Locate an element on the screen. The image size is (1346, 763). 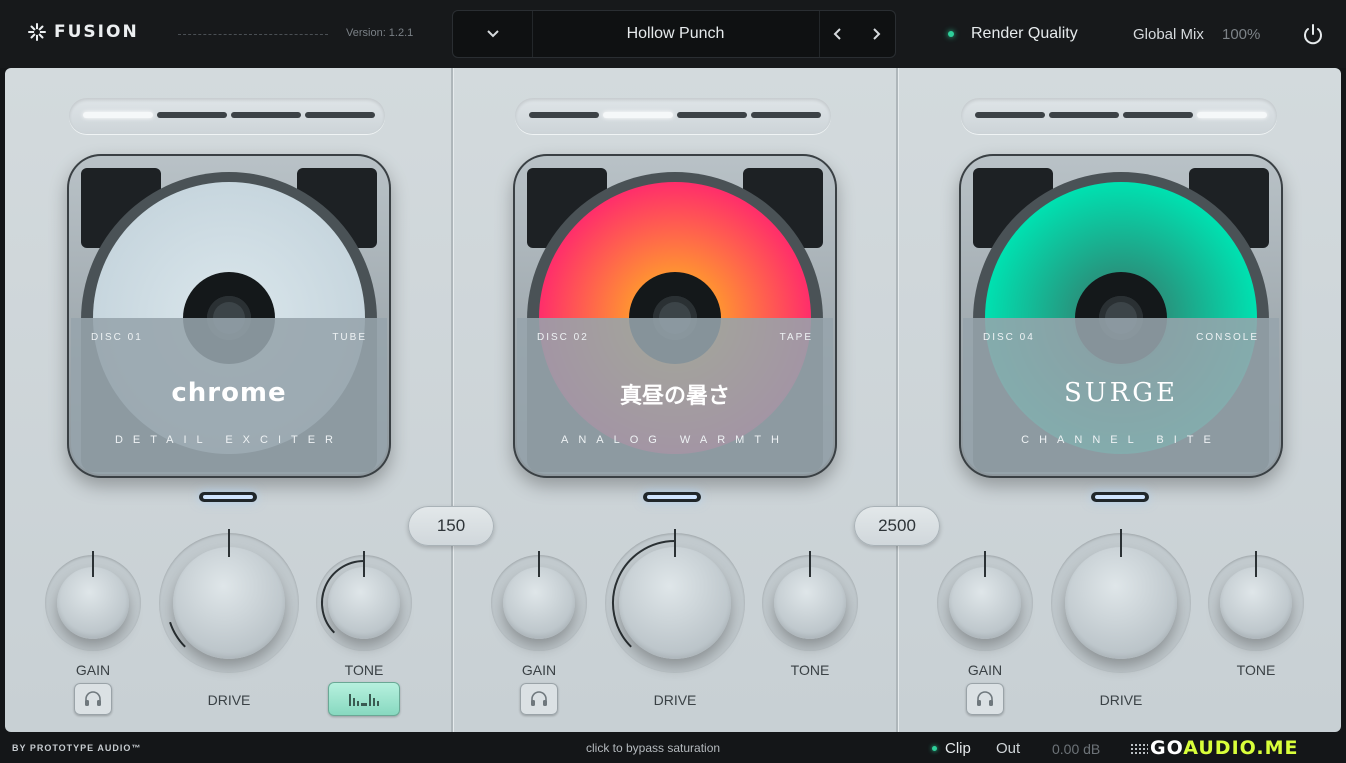
power-icon is located at coordinates (1313, 34).